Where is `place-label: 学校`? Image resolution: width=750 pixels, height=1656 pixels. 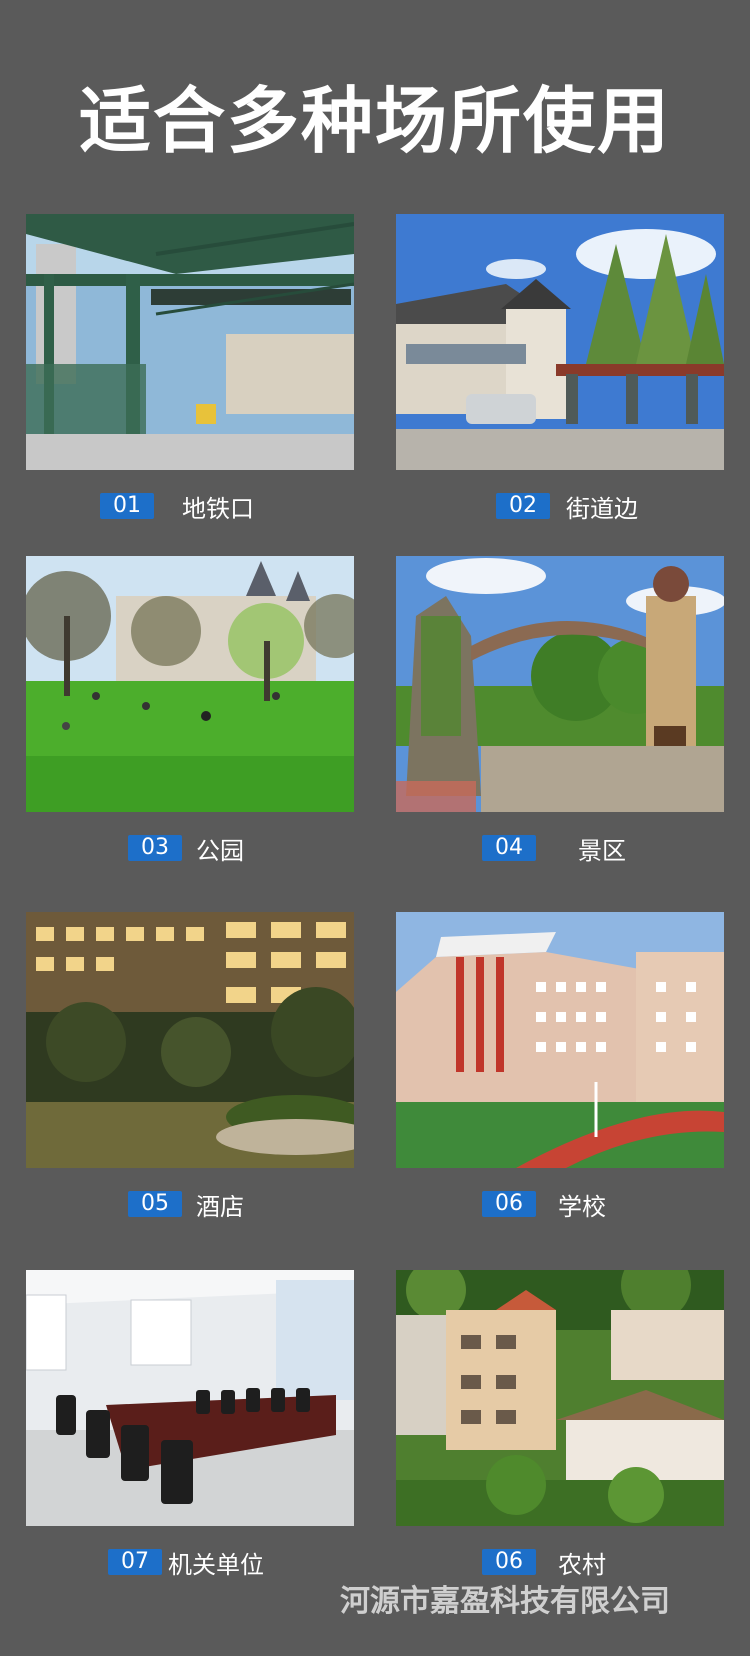
place-label: 学校 is located at coordinates (582, 1206).